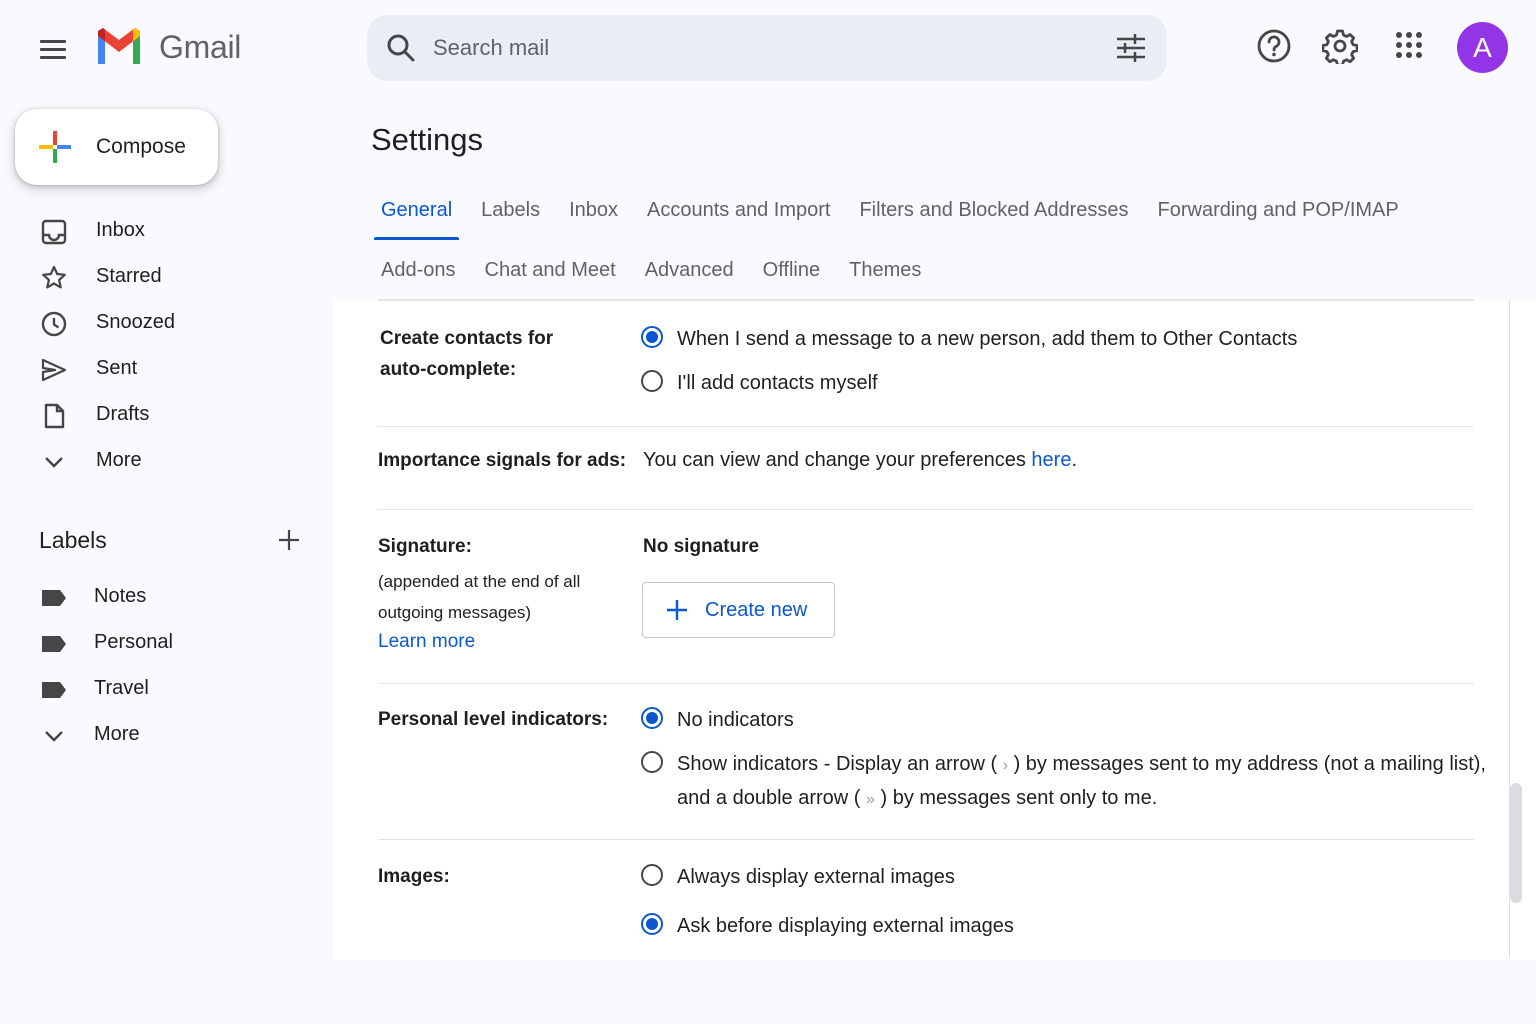 This screenshot has height=1024, width=1536. I want to click on plus-icon, so click(677, 610).